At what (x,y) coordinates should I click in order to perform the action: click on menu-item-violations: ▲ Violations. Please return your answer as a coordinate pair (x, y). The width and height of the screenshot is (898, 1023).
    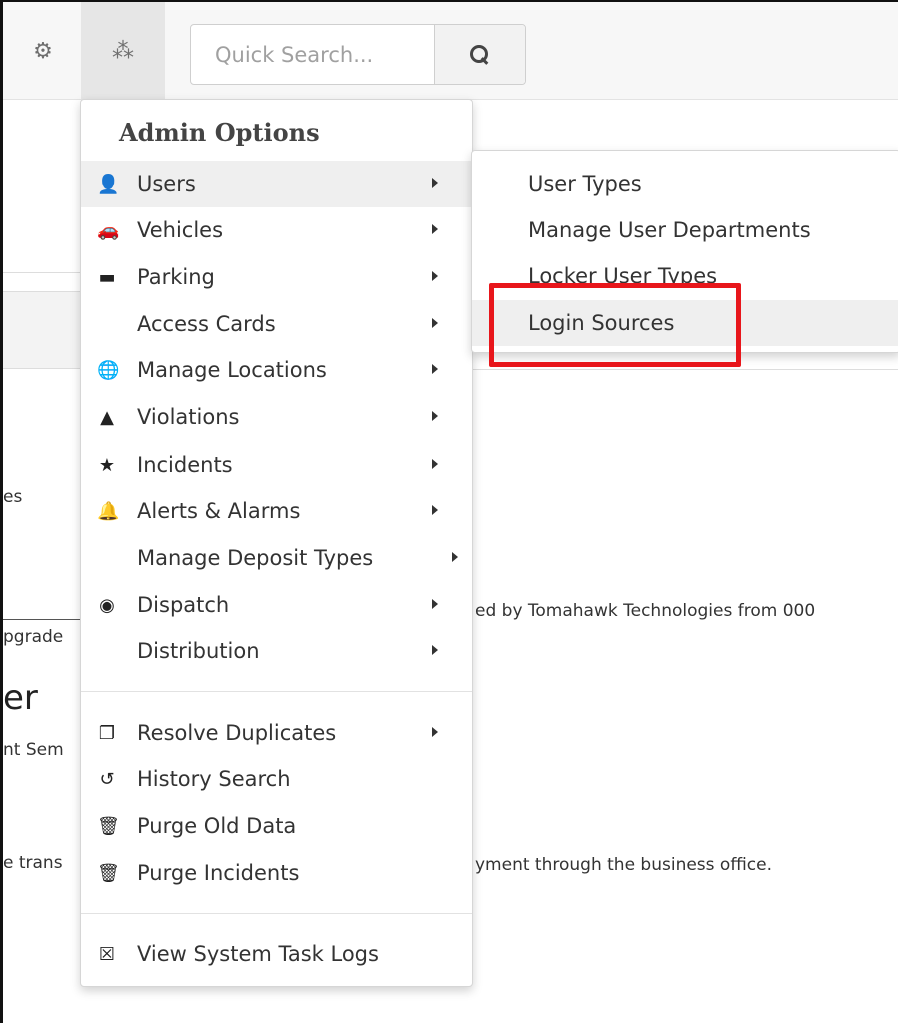
    Looking at the image, I should click on (276, 417).